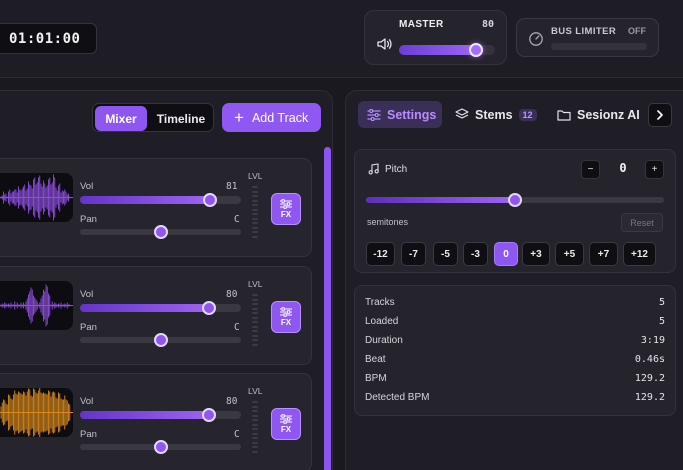  Describe the element at coordinates (584, 31) in the screenshot. I see `bus-limiter-label: BUS LIMITER` at that location.